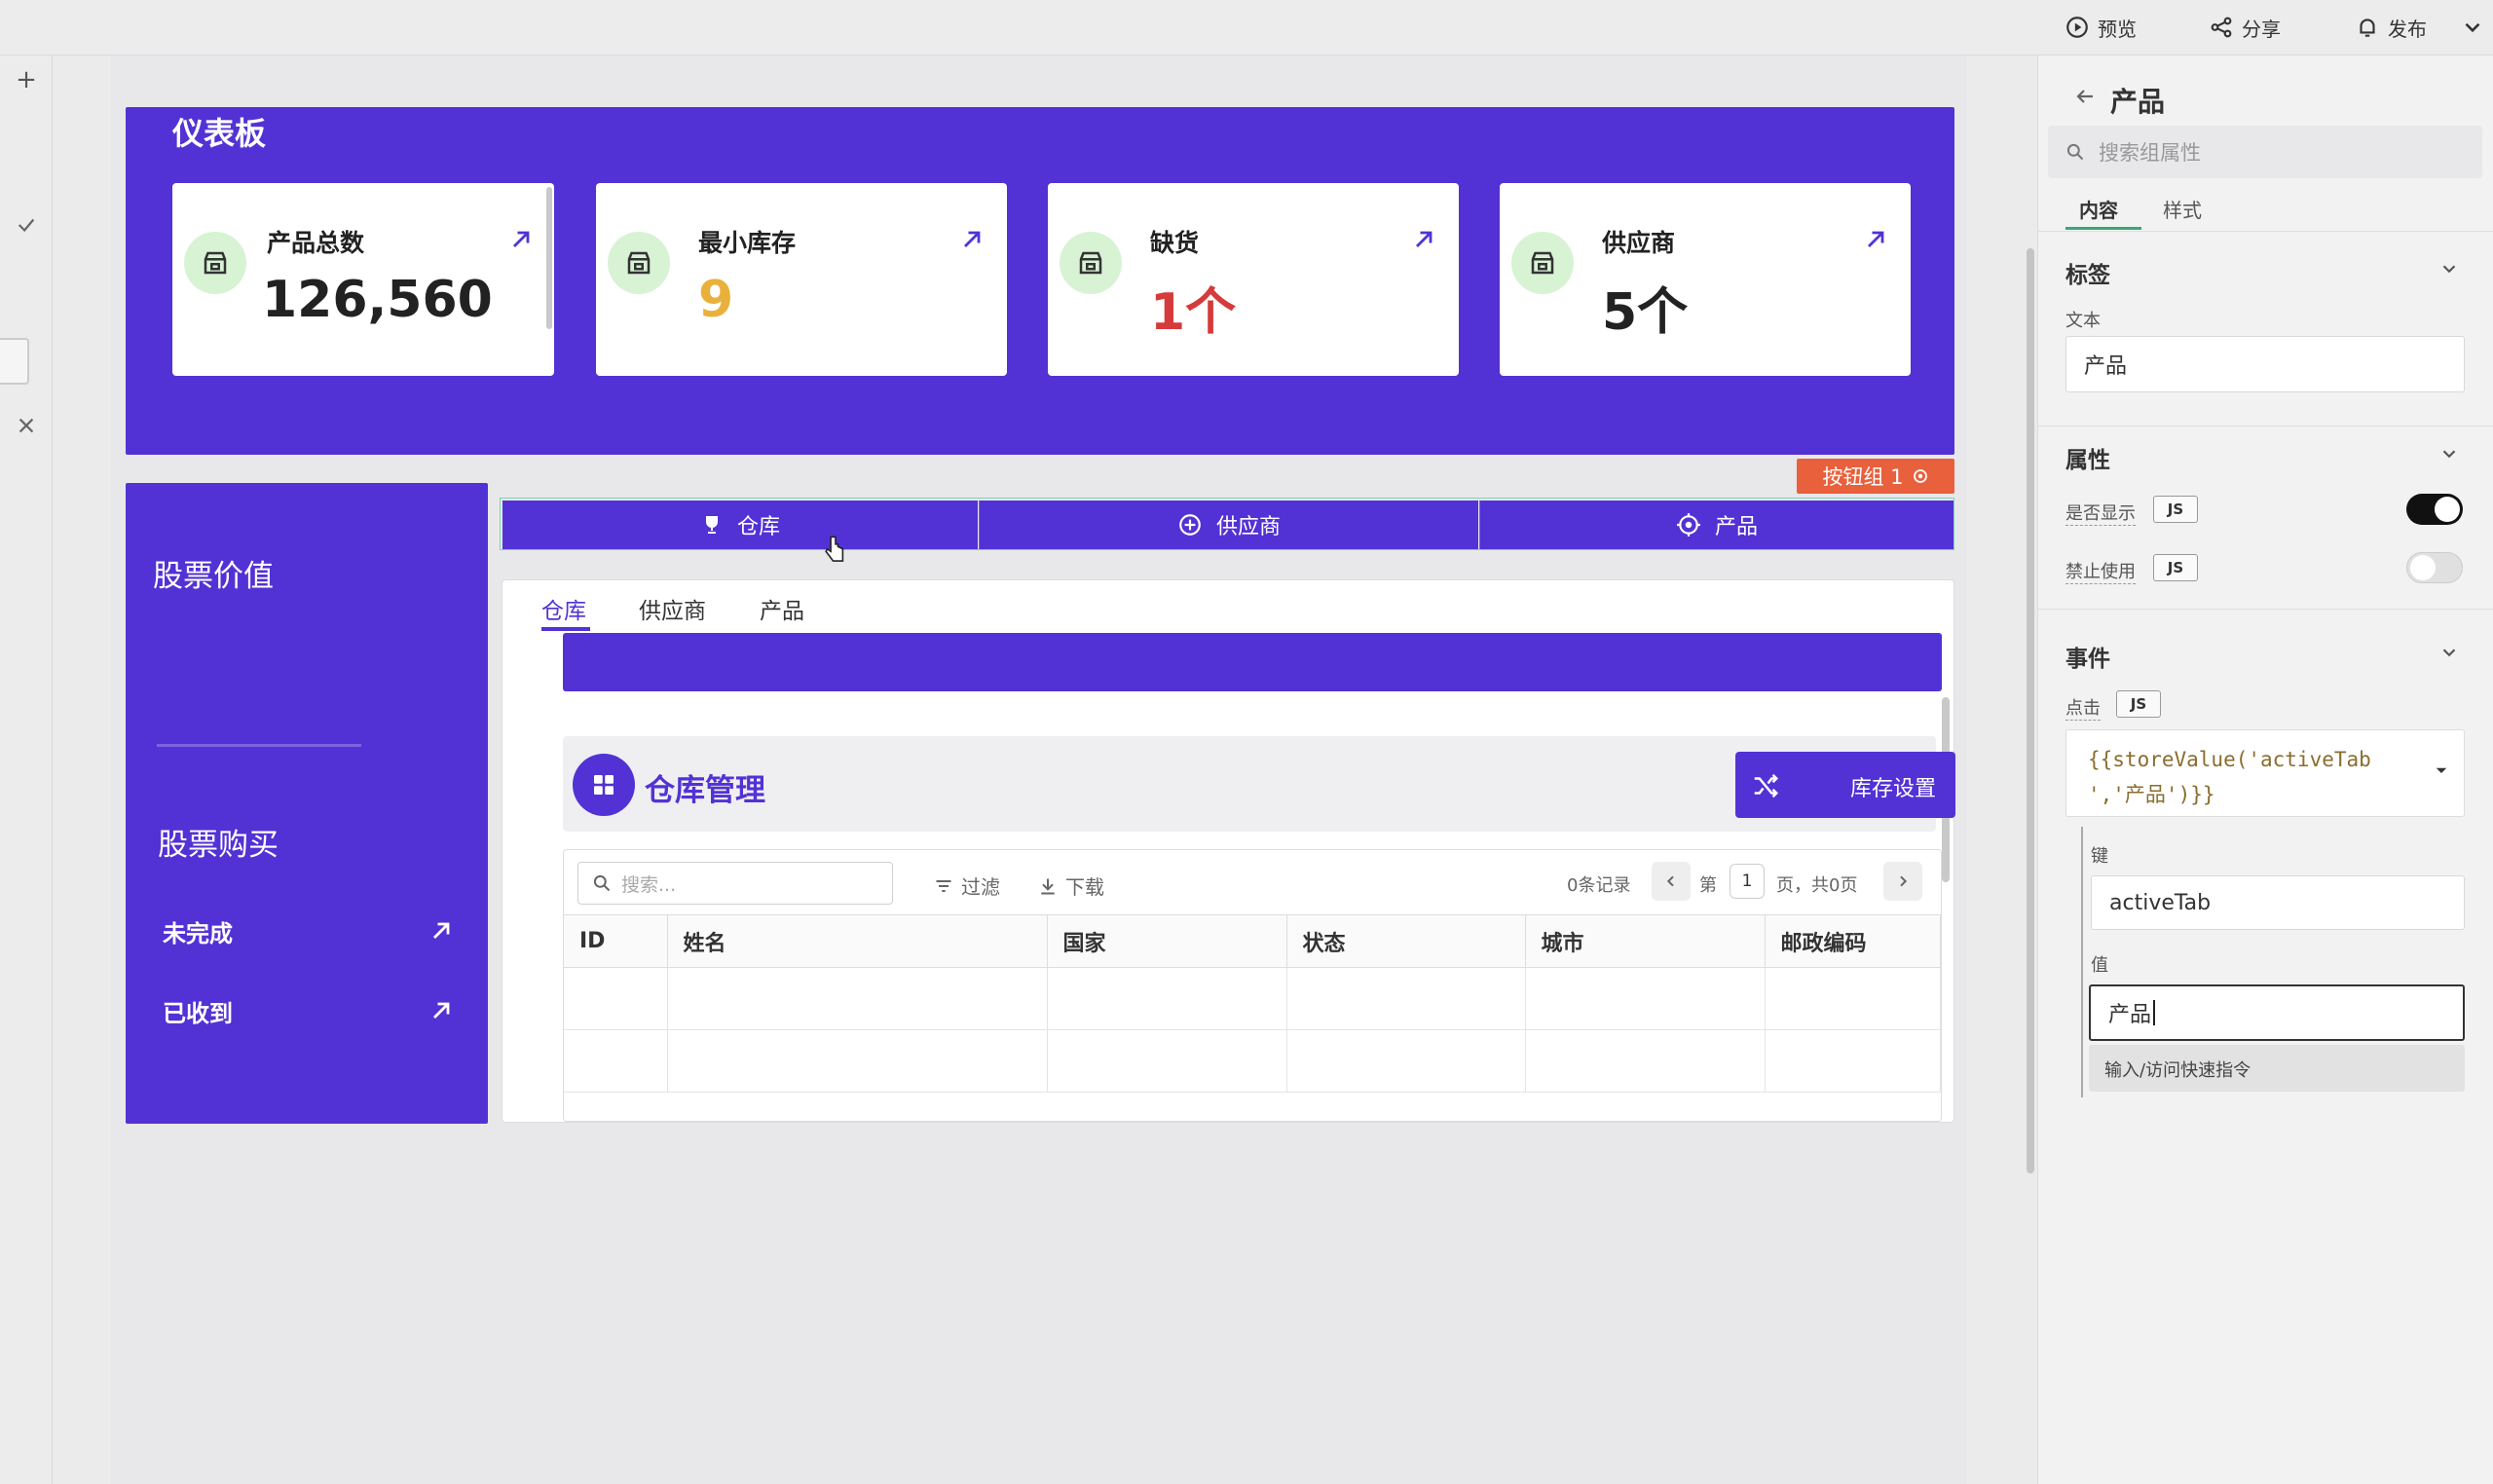  Describe the element at coordinates (1863, 477) in the screenshot. I see `widget-name-label: 按钮组 1` at that location.